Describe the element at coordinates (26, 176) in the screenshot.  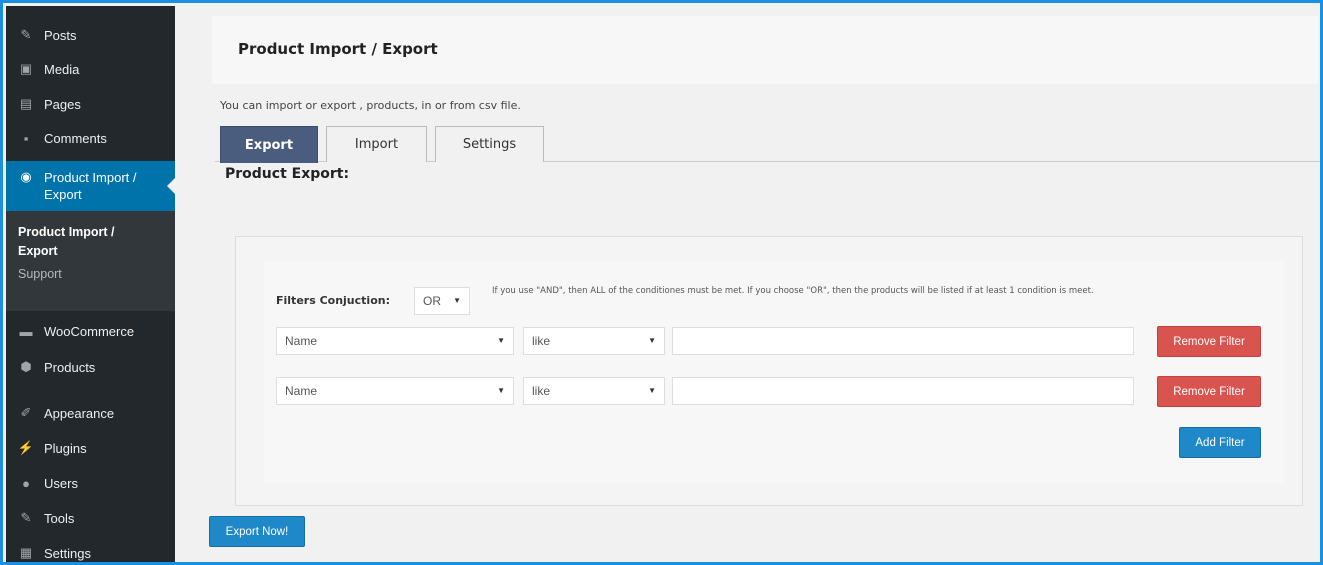
I see `plugin-circle-icon: ◉` at that location.